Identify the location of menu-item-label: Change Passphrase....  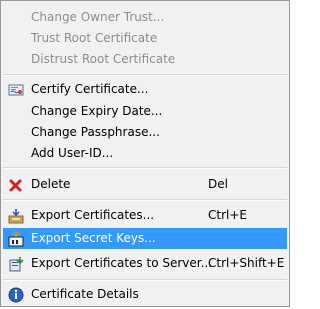
(95, 132).